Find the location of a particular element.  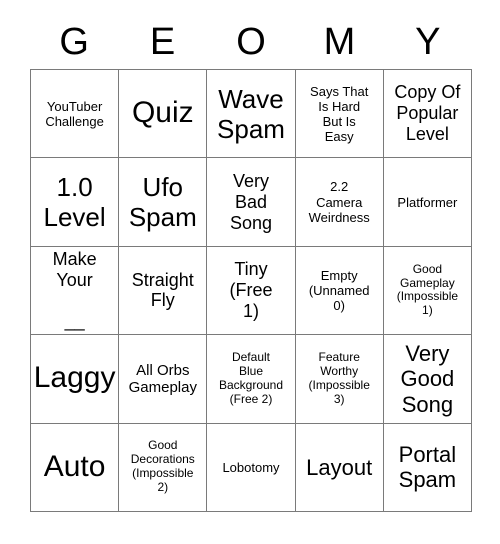

bingo-cell-text: Wave Spam is located at coordinates (251, 113).